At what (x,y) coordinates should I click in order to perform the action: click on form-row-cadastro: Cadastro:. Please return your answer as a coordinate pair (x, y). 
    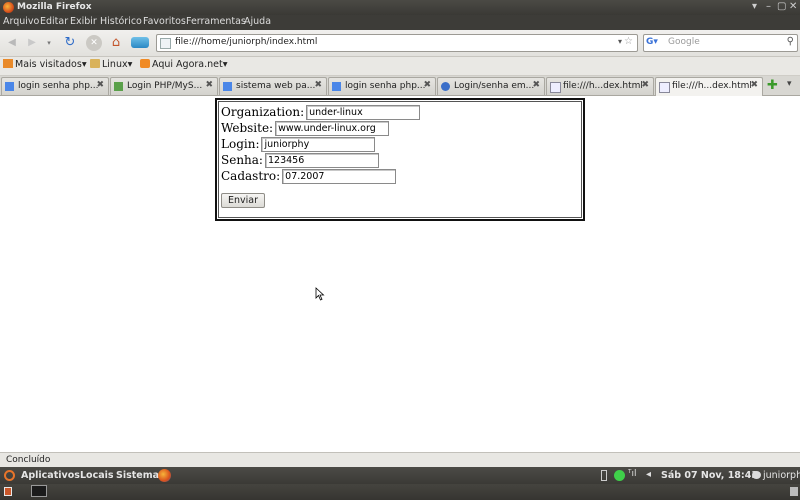
    Looking at the image, I should click on (309, 176).